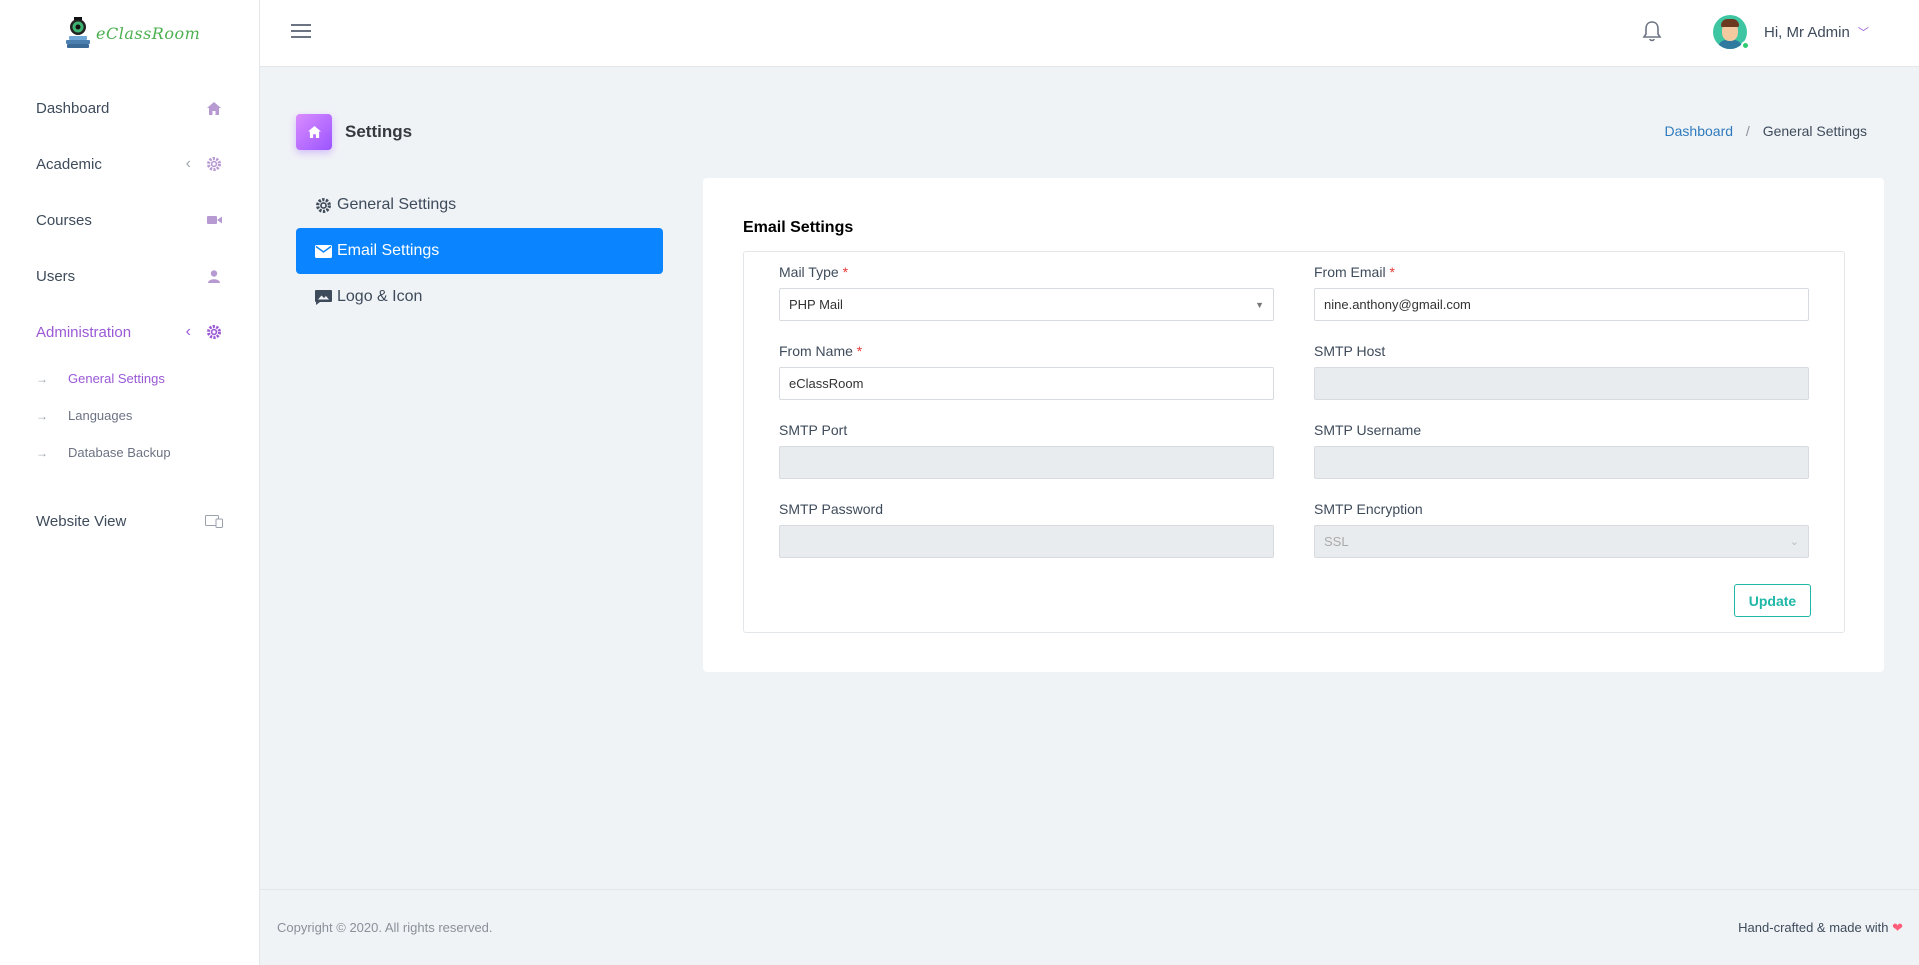 The image size is (1919, 965). I want to click on settings-tab-label: Email Settings, so click(388, 250).